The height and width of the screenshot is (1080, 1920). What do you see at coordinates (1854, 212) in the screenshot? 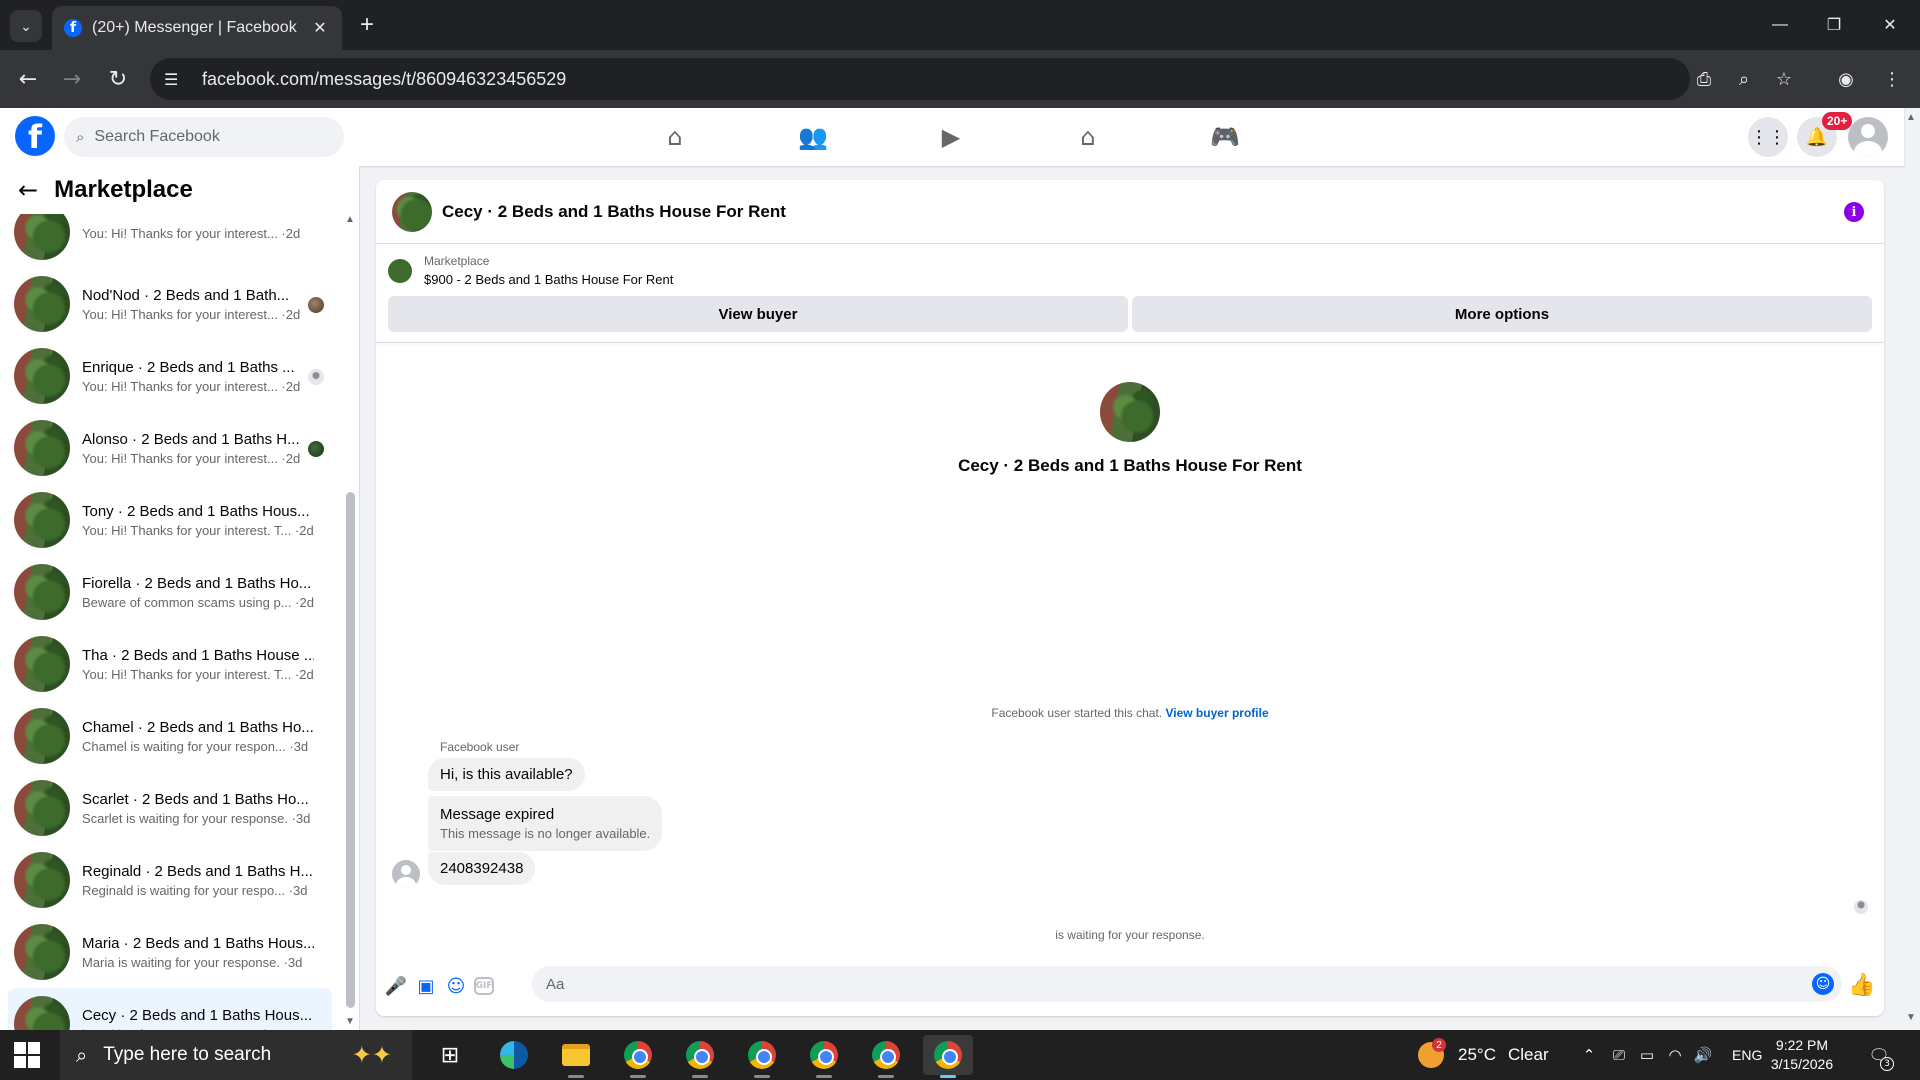
I see `info-icon: i` at bounding box center [1854, 212].